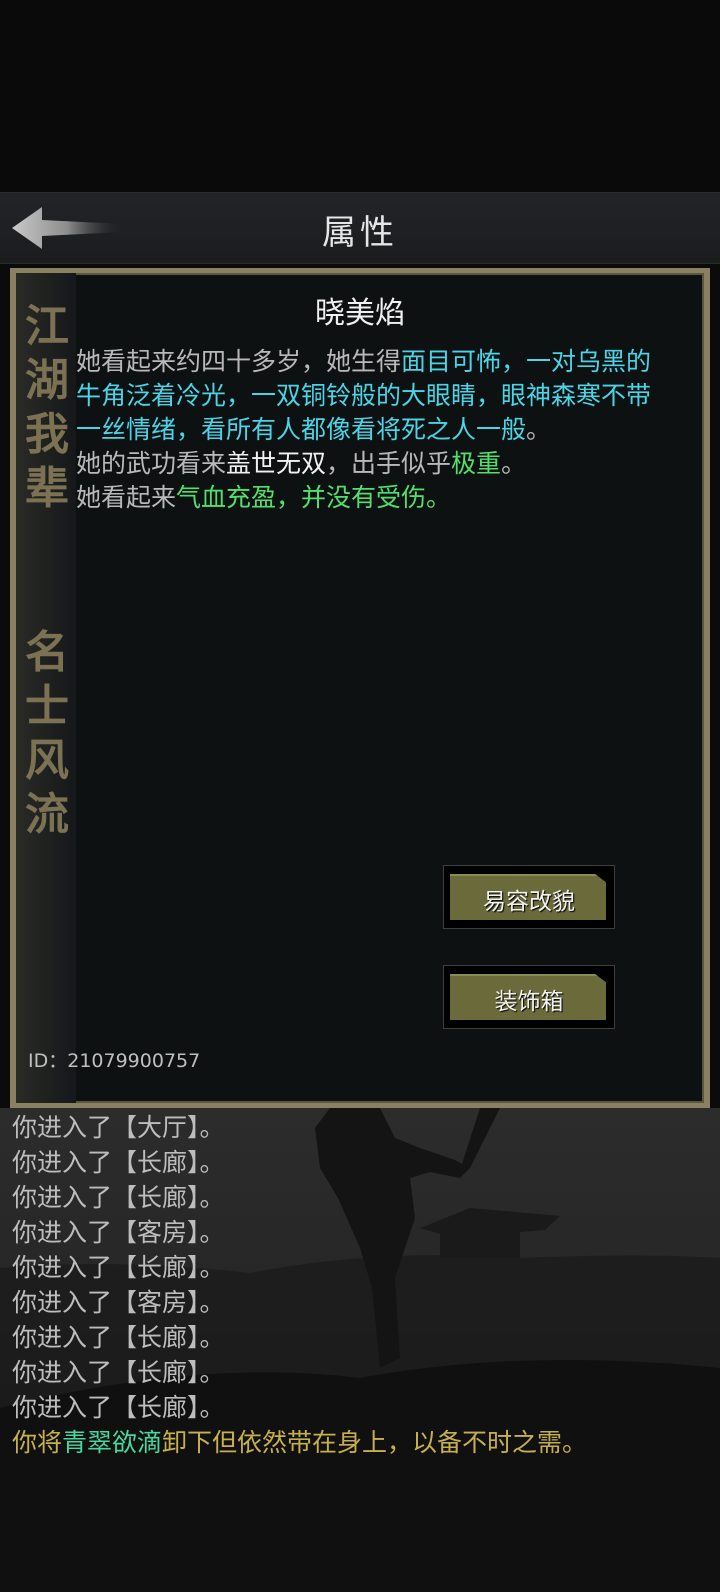 This screenshot has width=720, height=1592. I want to click on character-name: 晓美焰, so click(360, 313).